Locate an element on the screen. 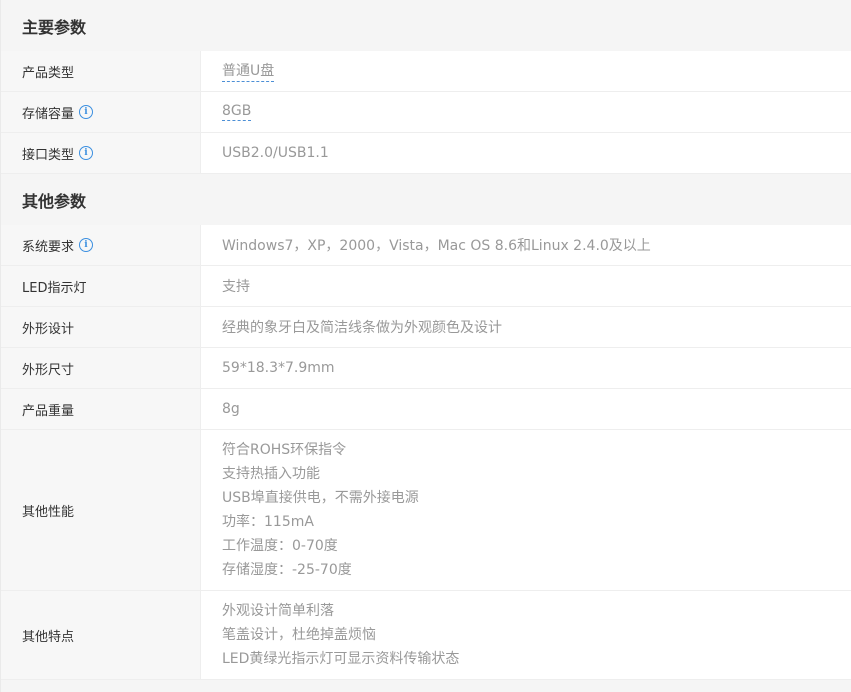 The image size is (851, 692). spec-row: 存储容量 i 8GB is located at coordinates (426, 112).